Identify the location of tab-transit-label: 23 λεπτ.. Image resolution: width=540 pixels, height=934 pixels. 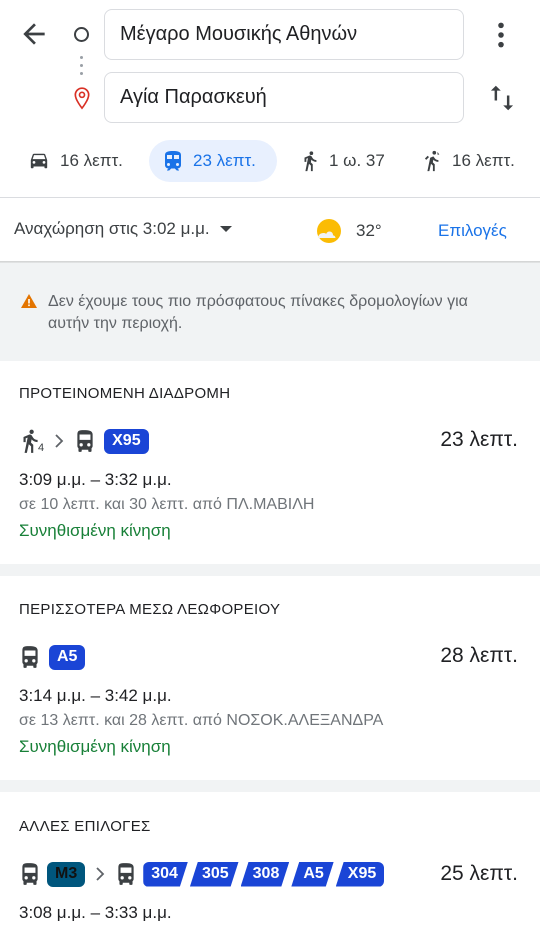
(224, 160).